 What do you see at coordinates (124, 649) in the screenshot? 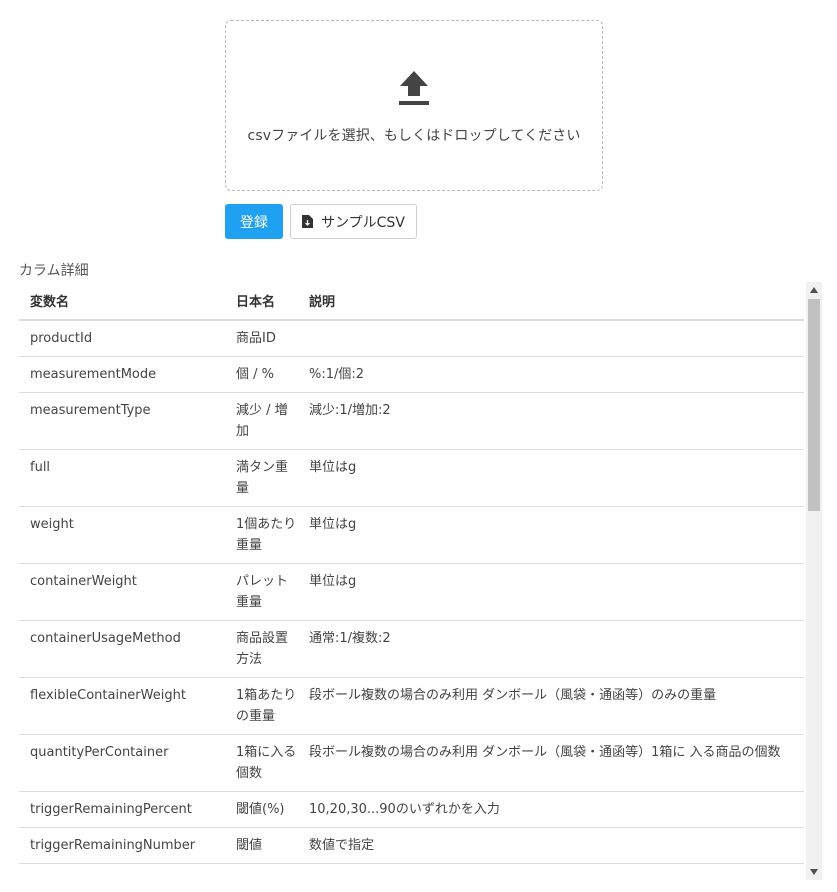
I see `cell-variable: containerUsageMethod` at bounding box center [124, 649].